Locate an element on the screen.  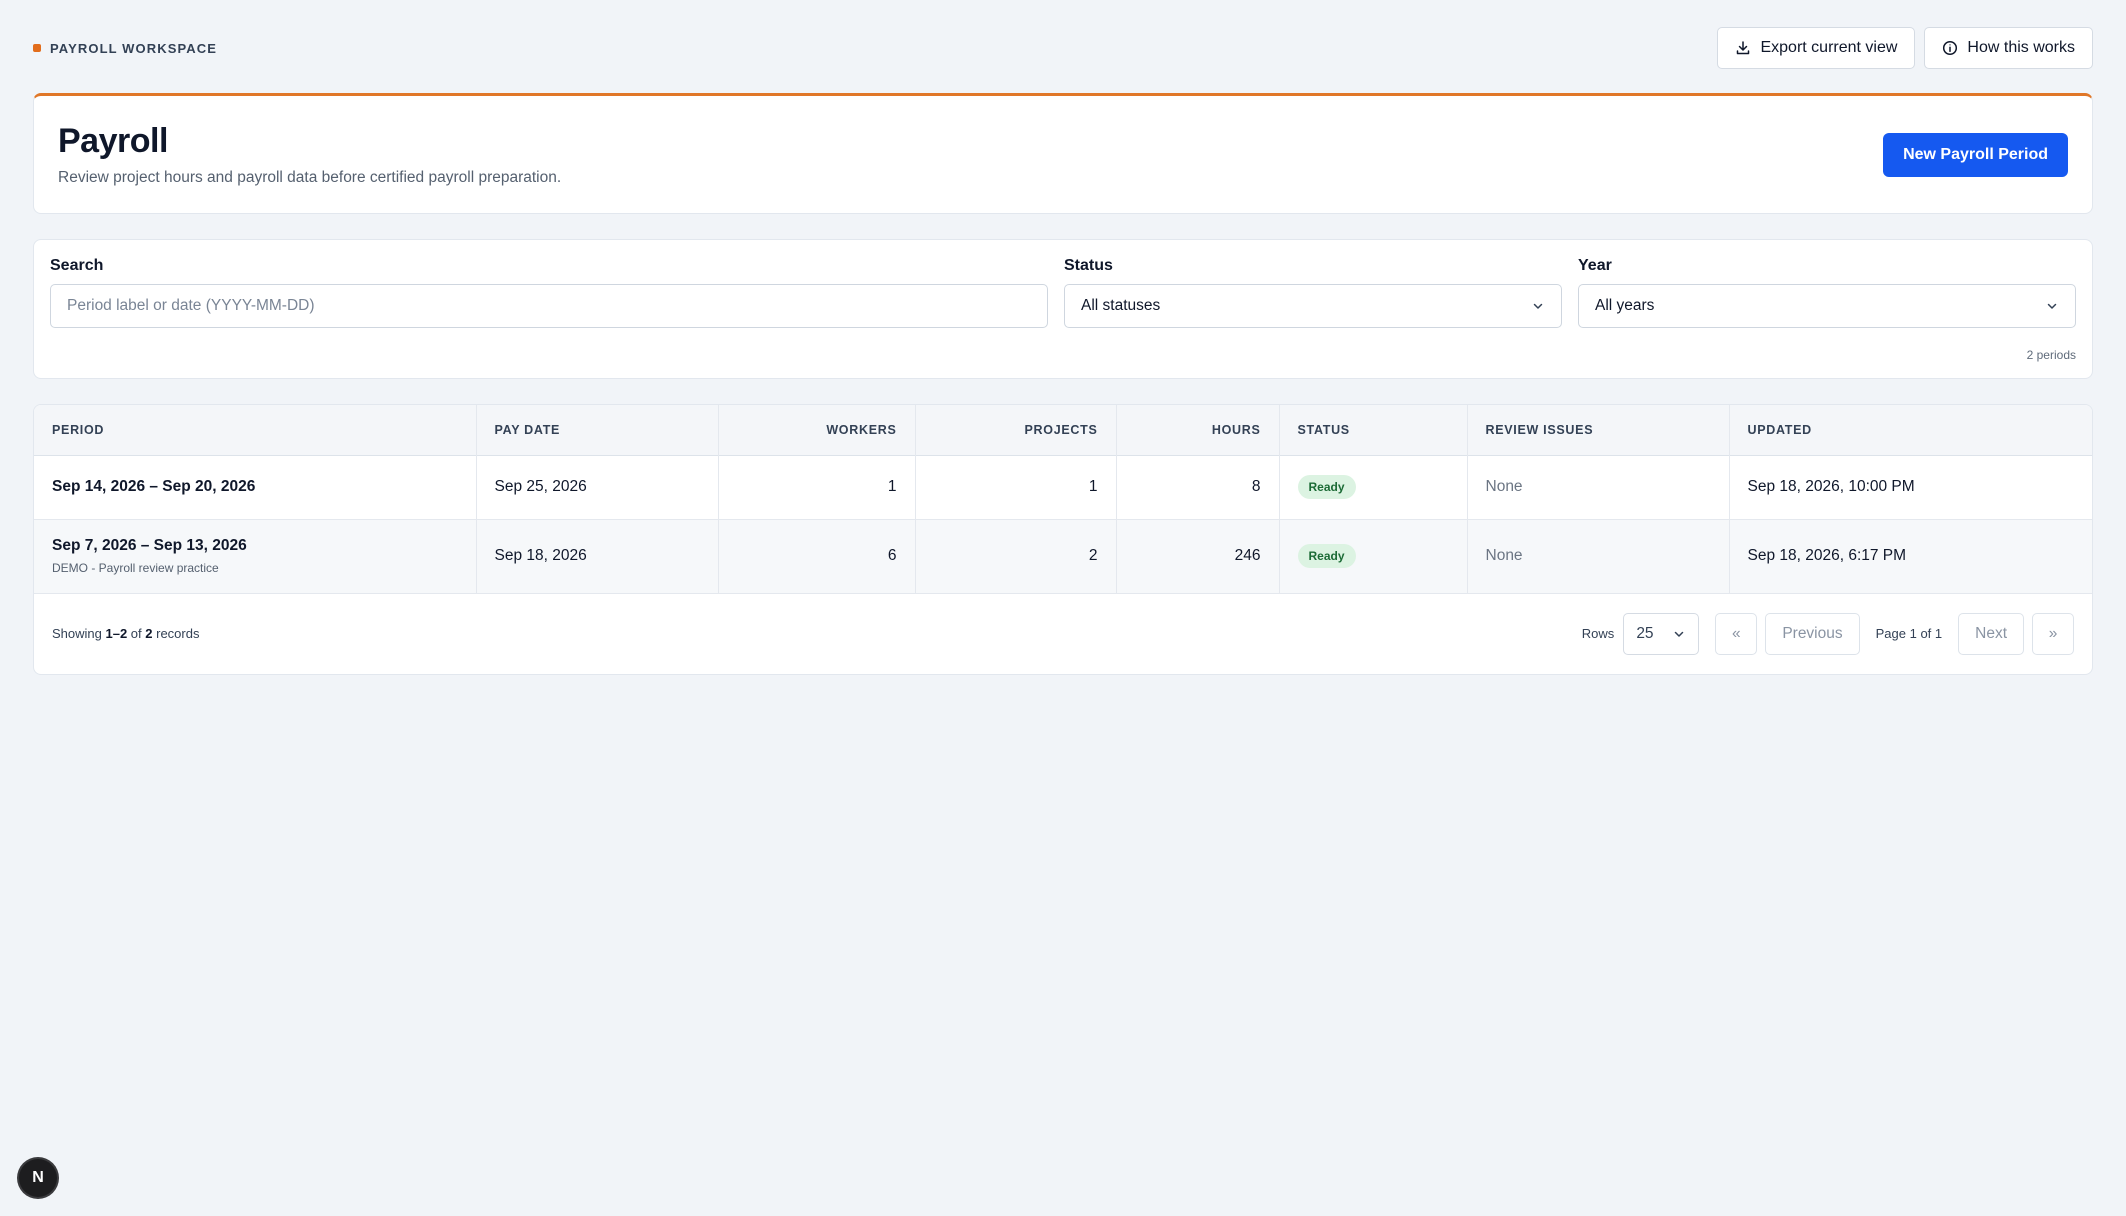
column-header-updated: UPDATED is located at coordinates (1910, 430).